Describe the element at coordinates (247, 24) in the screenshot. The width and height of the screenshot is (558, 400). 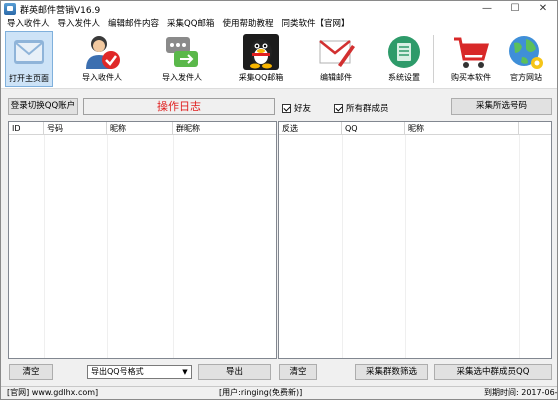
I see `menu-help: 使用帮助教程` at that location.